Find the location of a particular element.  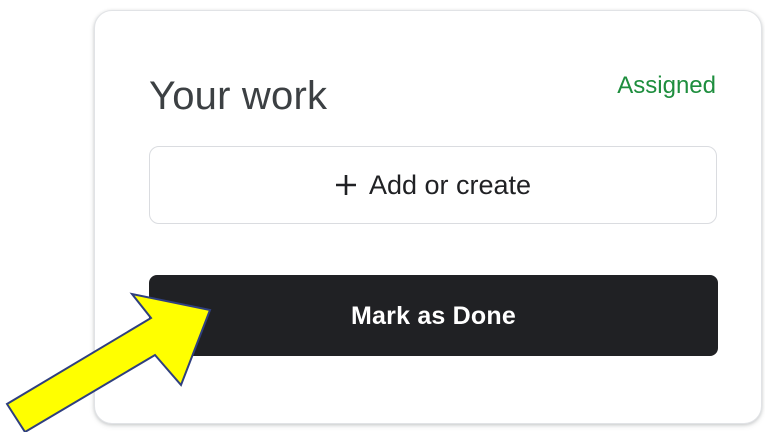

mark-as-done-button: Mark as Done is located at coordinates (433, 315).